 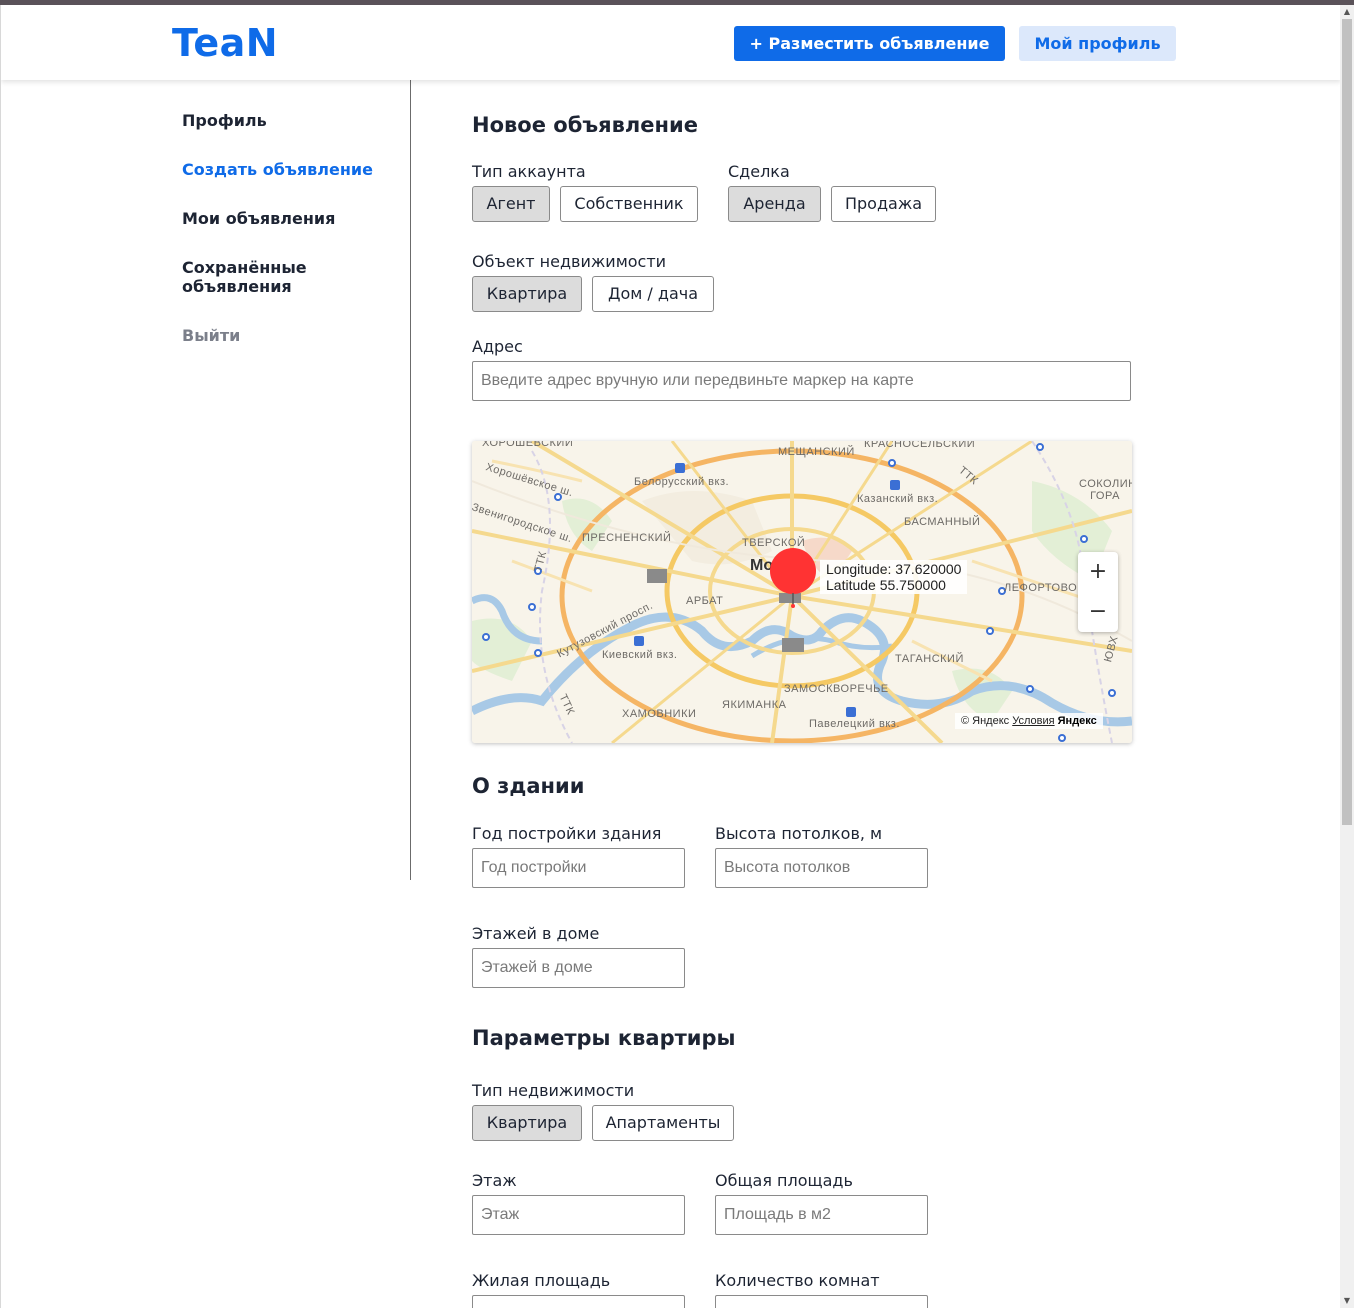 What do you see at coordinates (682, 482) in the screenshot?
I see `map-label-belorussky: Белорусский вкз.` at bounding box center [682, 482].